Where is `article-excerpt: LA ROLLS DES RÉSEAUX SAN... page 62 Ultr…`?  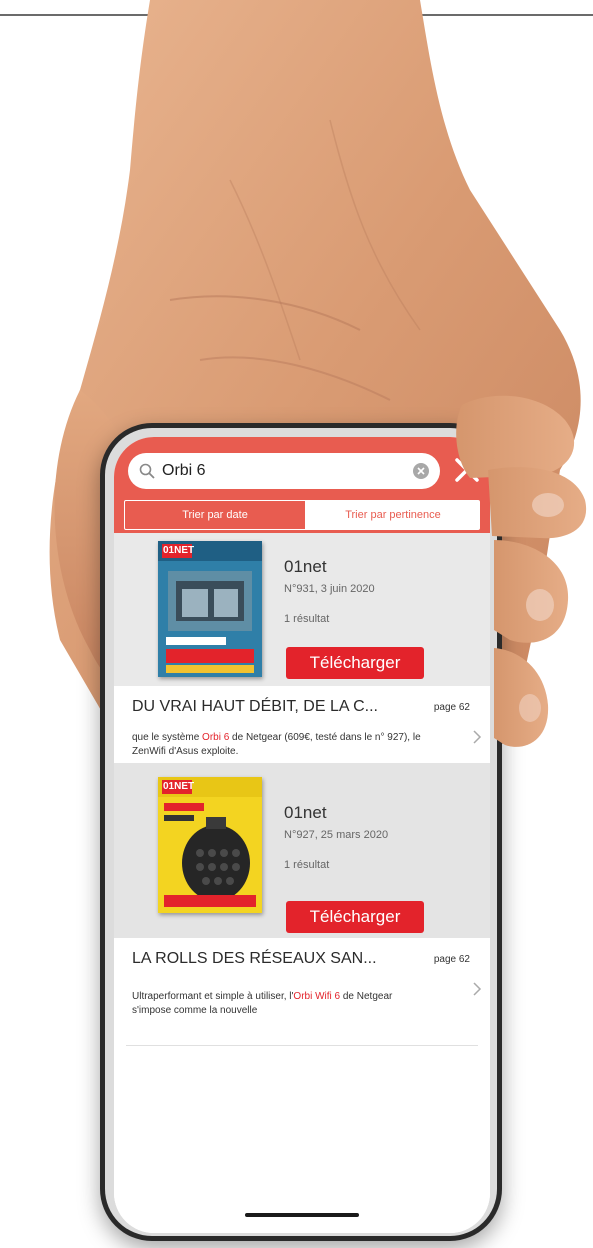 article-excerpt: LA ROLLS DES RÉSEAUX SAN... page 62 Ultr… is located at coordinates (302, 992).